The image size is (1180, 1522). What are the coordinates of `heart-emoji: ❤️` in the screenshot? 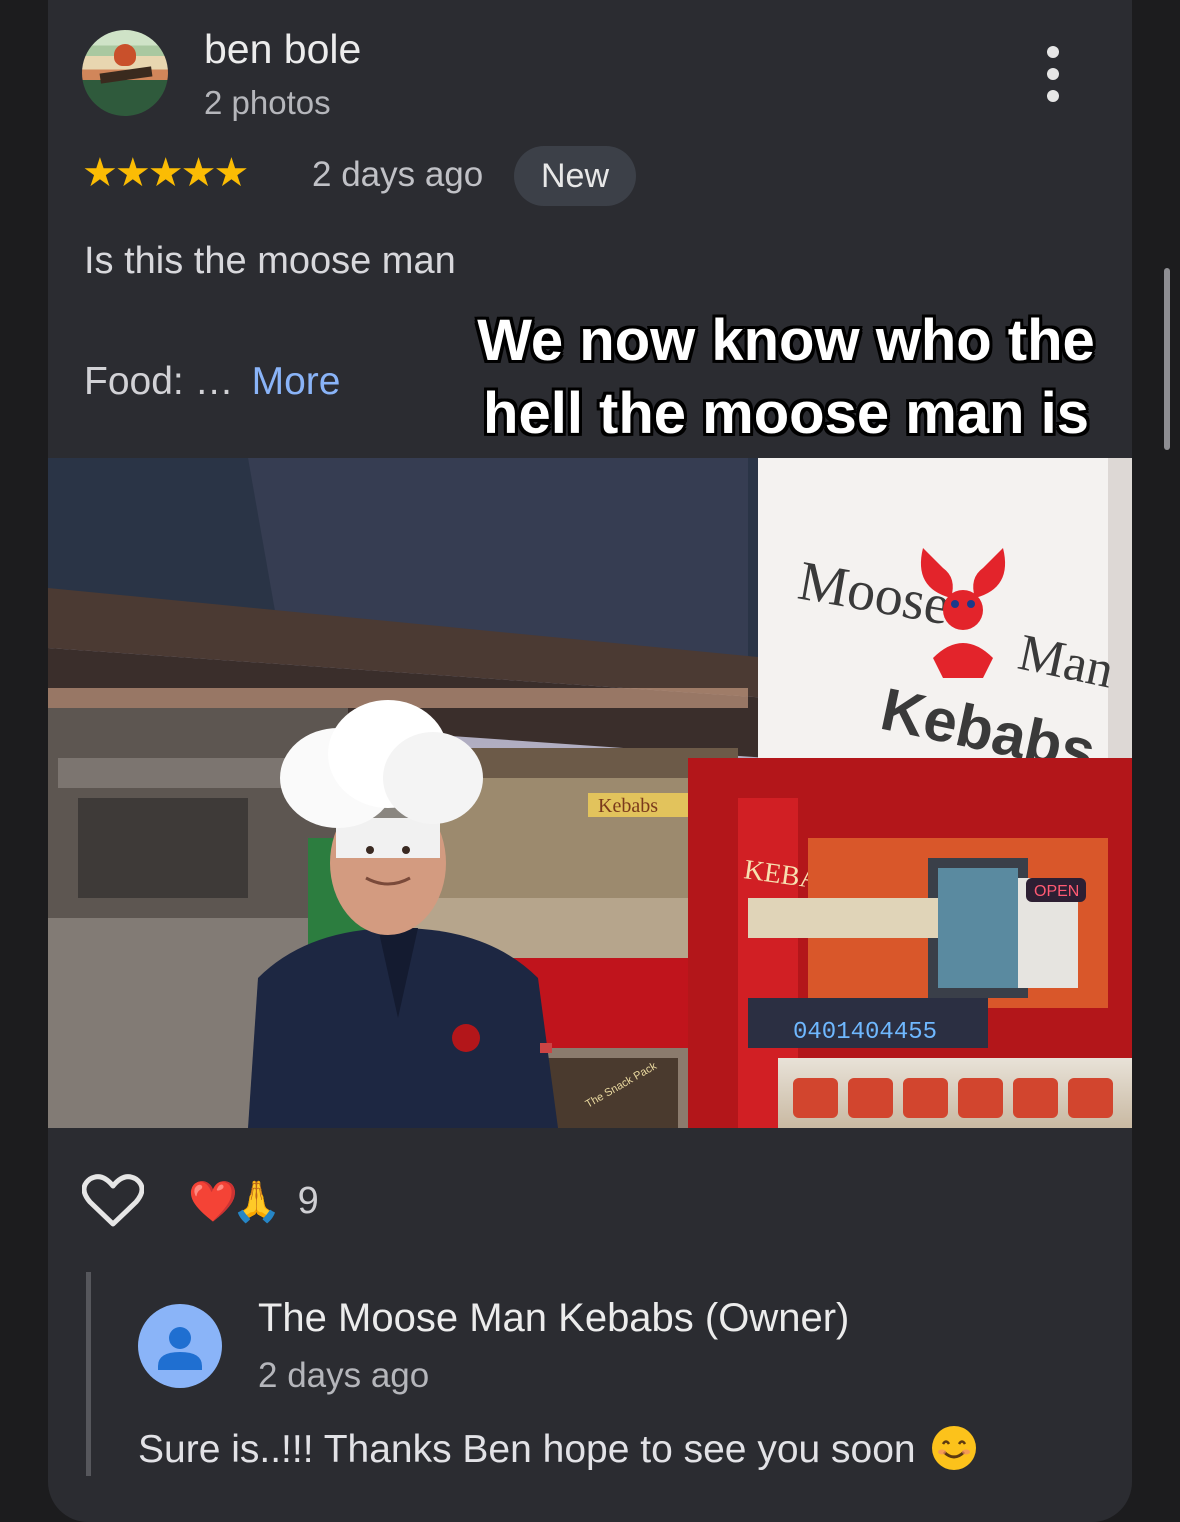 It's located at (213, 1201).